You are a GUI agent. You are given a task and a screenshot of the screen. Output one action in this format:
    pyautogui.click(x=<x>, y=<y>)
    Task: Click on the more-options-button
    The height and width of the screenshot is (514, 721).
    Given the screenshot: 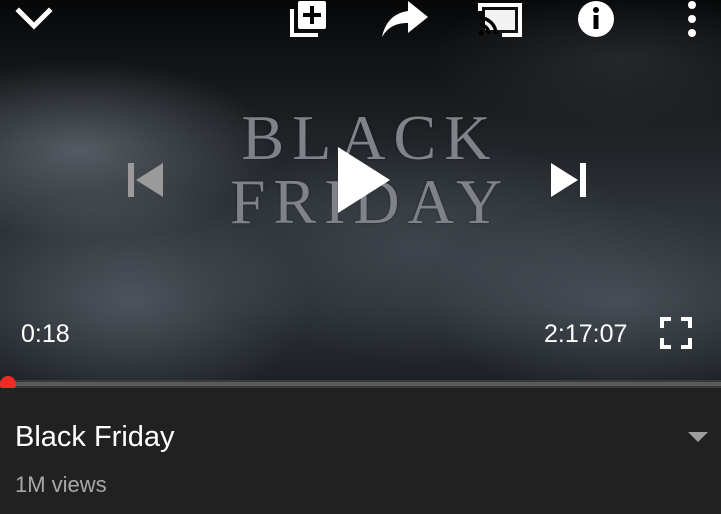 What is the action you would take?
    pyautogui.click(x=692, y=21)
    